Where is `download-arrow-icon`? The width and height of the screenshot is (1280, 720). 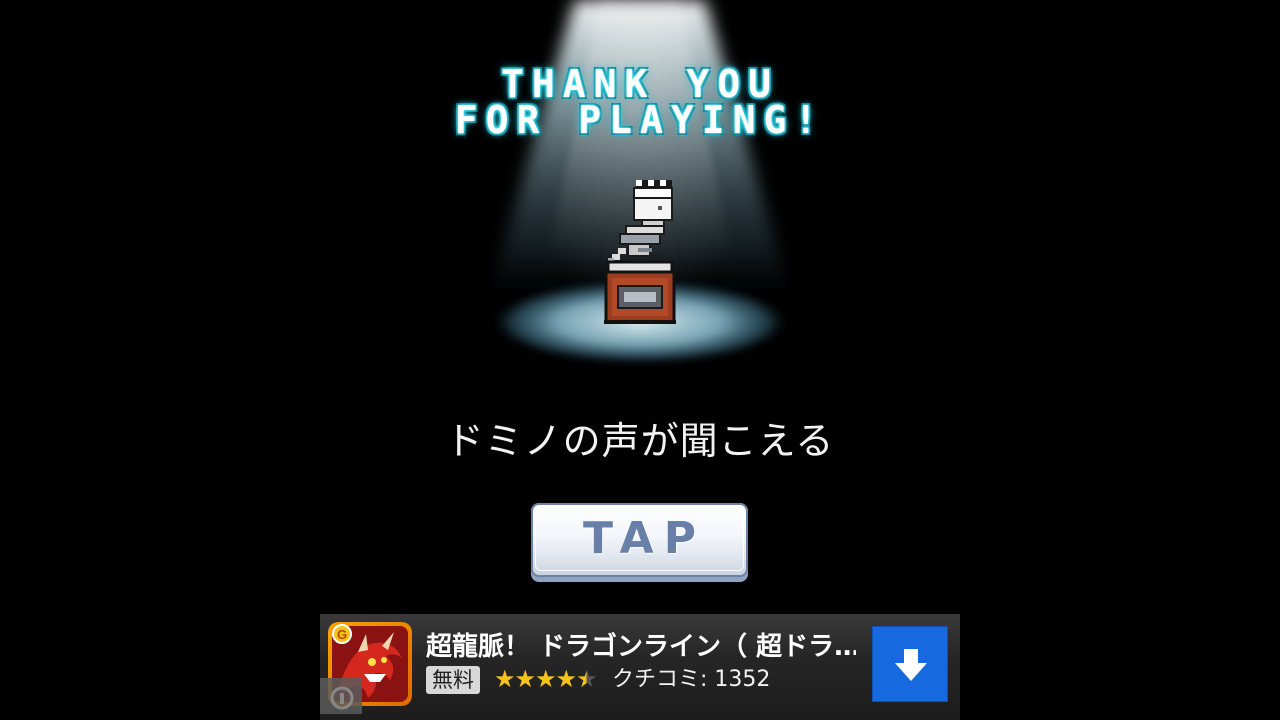 download-arrow-icon is located at coordinates (911, 665).